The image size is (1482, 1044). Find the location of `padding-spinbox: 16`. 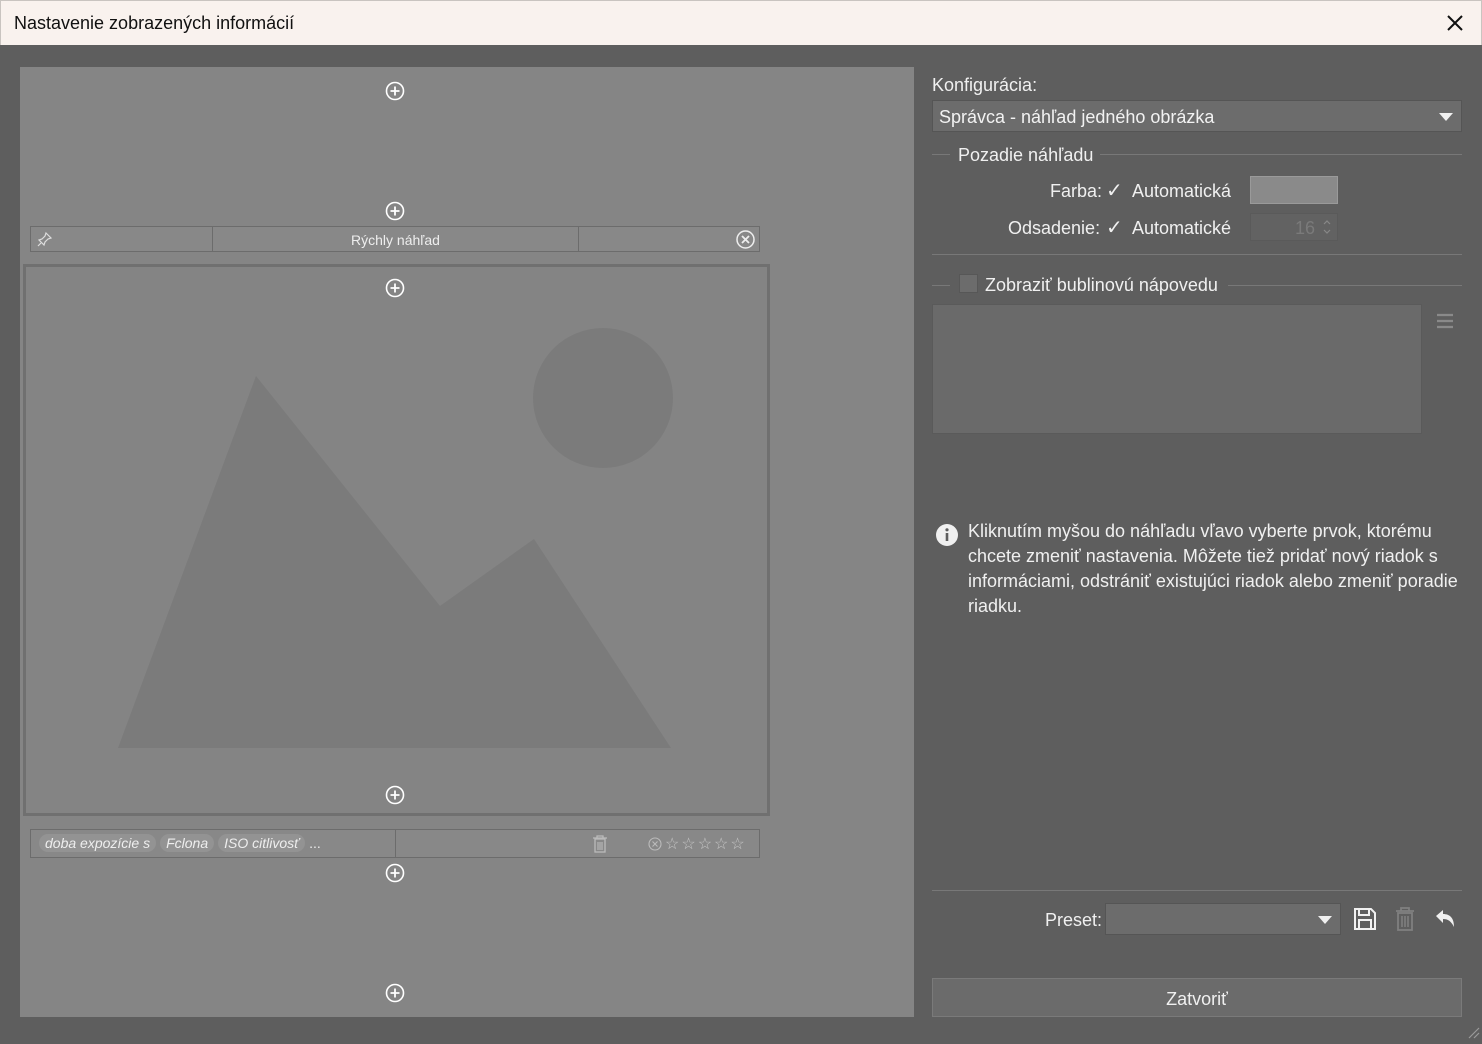

padding-spinbox: 16 is located at coordinates (1294, 227).